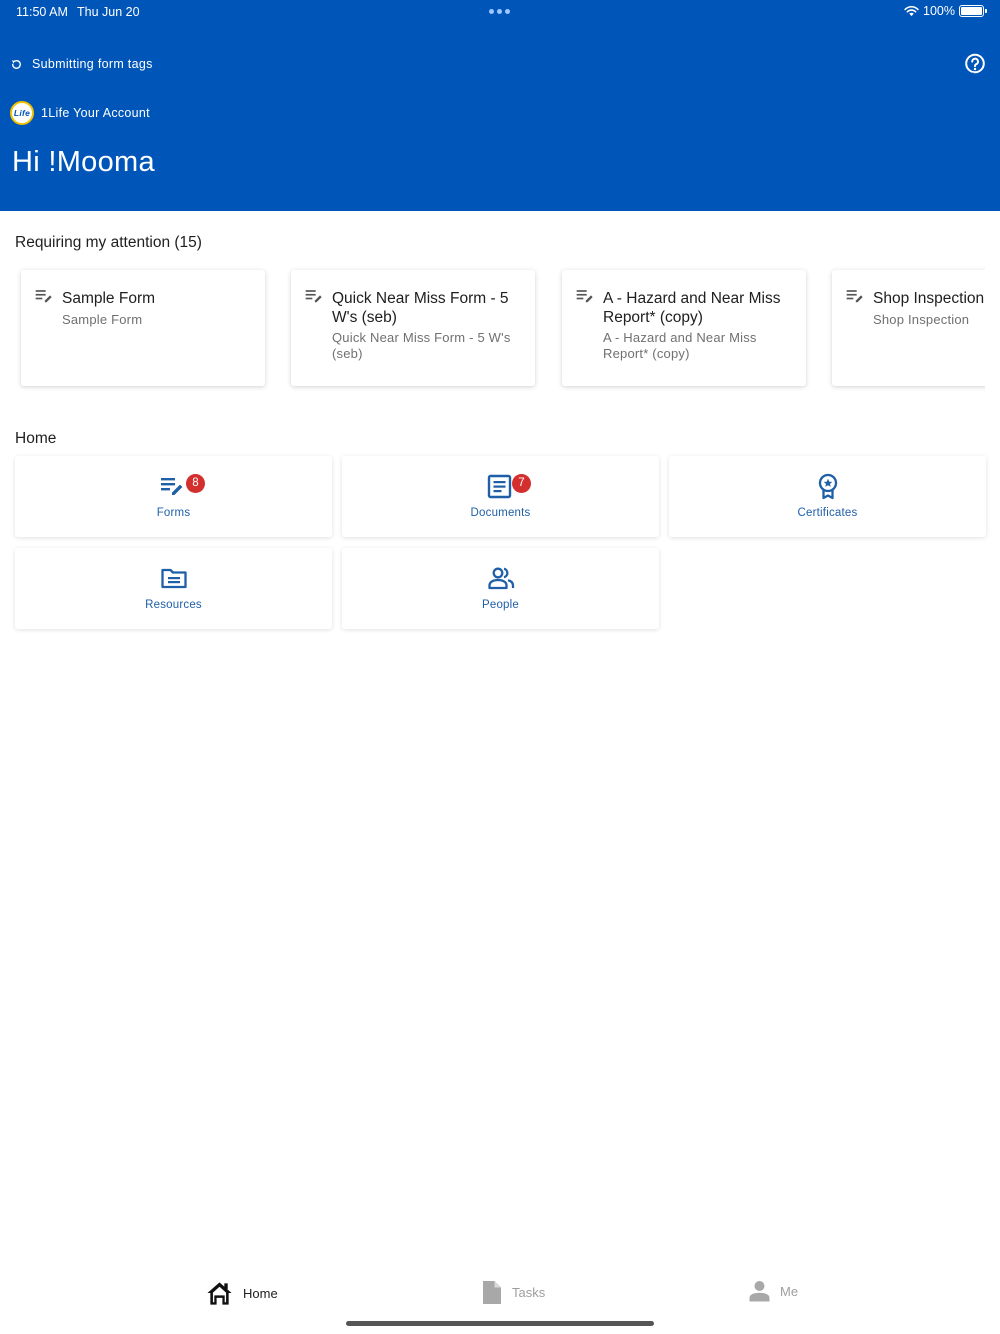 The width and height of the screenshot is (1000, 1334). What do you see at coordinates (36, 438) in the screenshot?
I see `home-section-title: Home` at bounding box center [36, 438].